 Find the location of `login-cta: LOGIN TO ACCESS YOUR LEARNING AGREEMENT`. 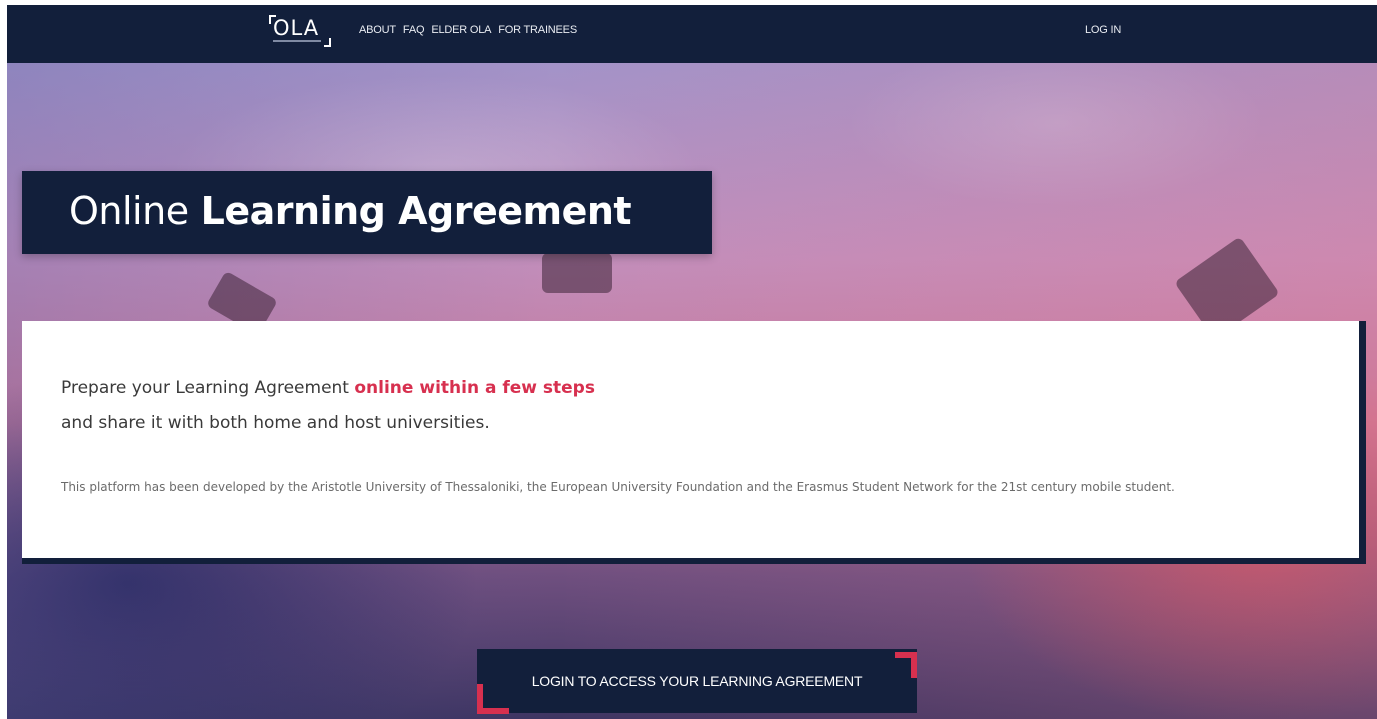

login-cta: LOGIN TO ACCESS YOUR LEARNING AGREEMENT is located at coordinates (697, 681).